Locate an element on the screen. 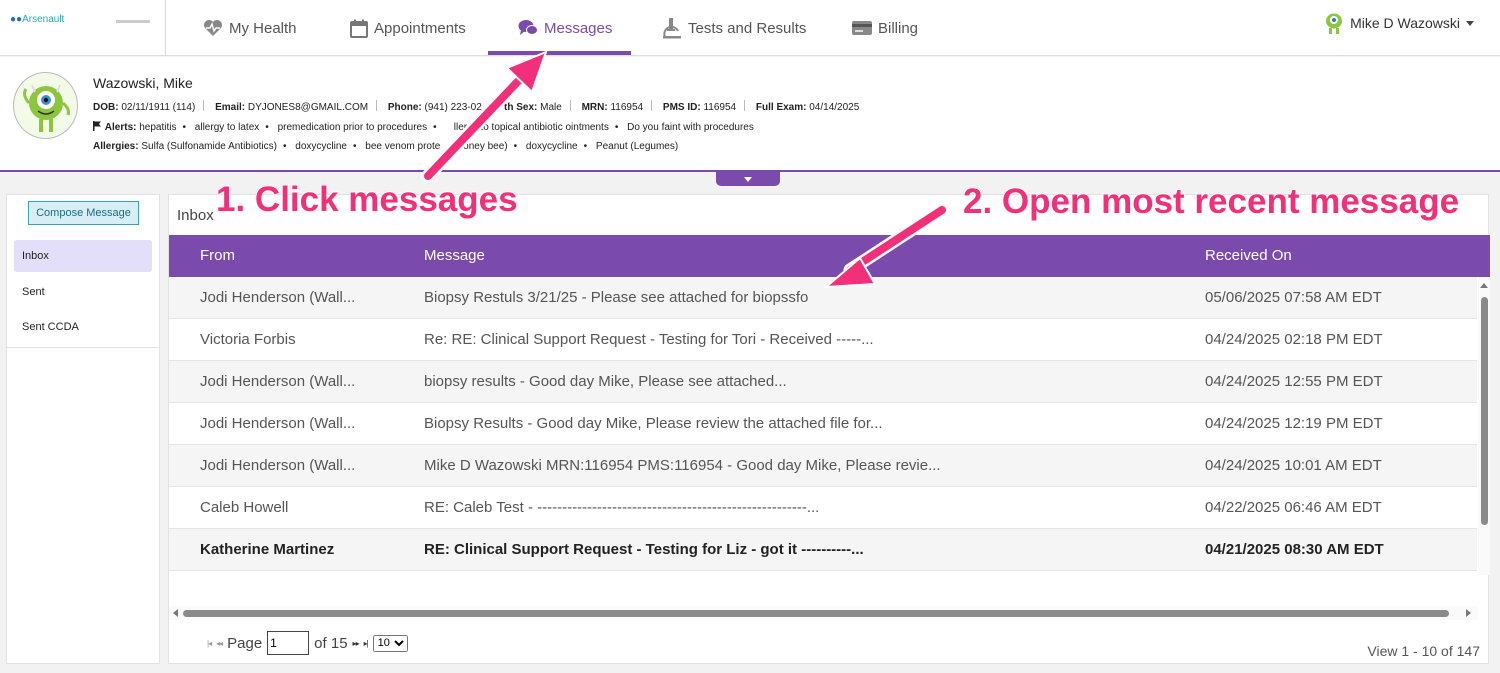  folder-sent: Sent is located at coordinates (83, 292).